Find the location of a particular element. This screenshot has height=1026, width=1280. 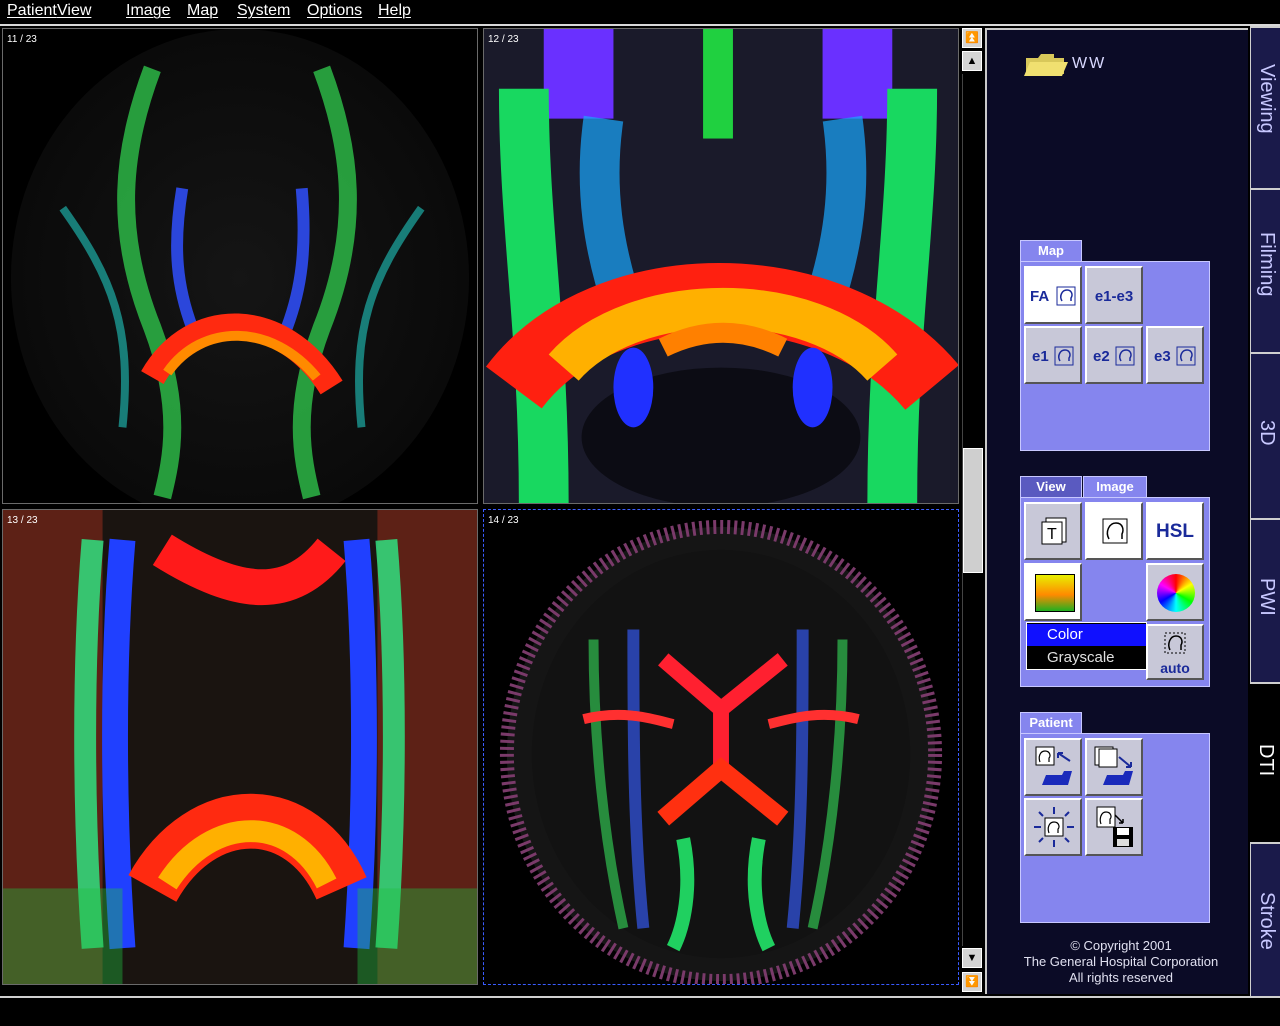

slice-number: 14 / 23 is located at coordinates (503, 520).